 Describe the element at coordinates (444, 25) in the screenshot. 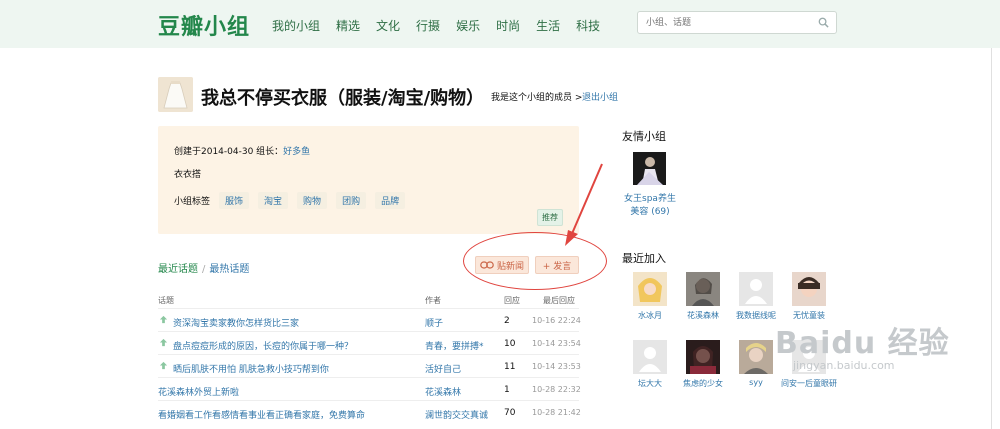

I see `main-nav: 我的小组 精选 文化 行摄 娱乐 时尚 生活 科技` at that location.